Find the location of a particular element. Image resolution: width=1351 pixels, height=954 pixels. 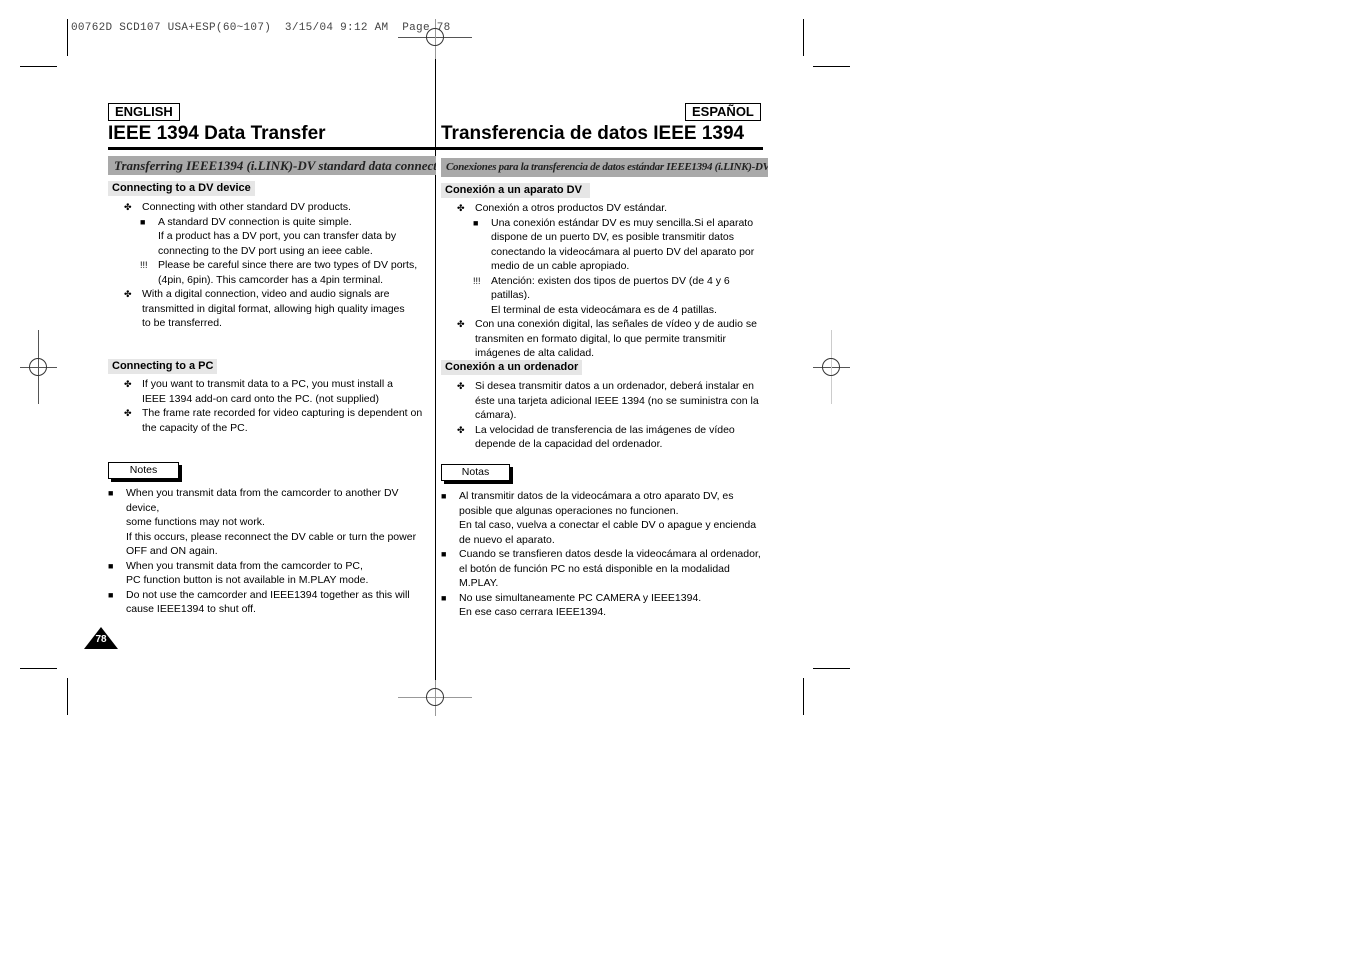

subheading-aparato-dv: Conexión a un aparato DV is located at coordinates (515, 190).